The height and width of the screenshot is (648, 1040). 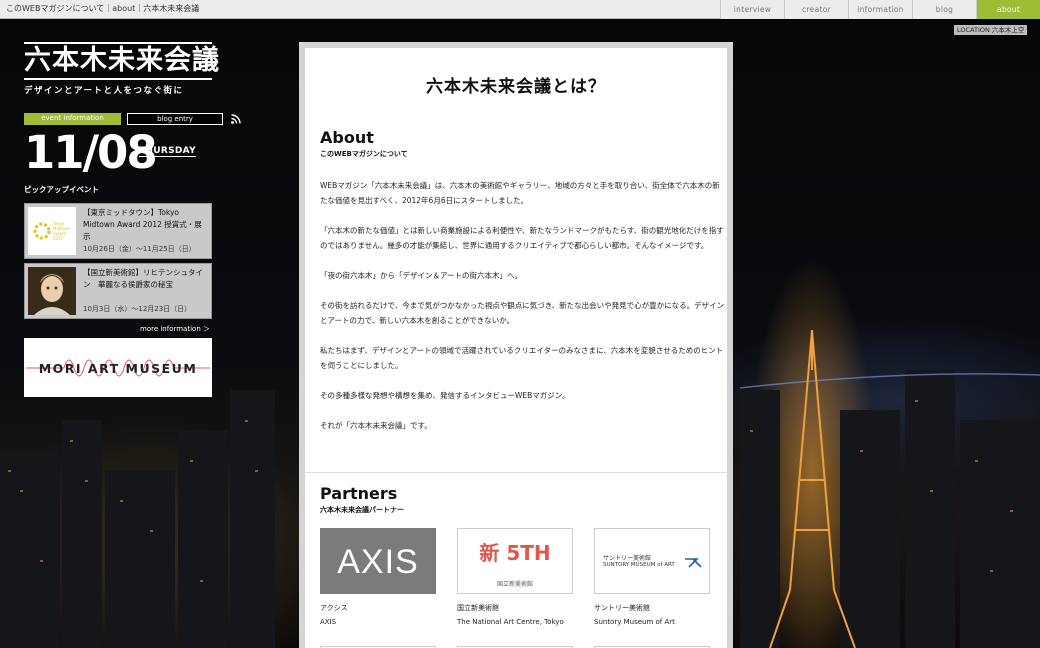 What do you see at coordinates (61, 189) in the screenshot?
I see `pickup-label: ピックアップイベント` at bounding box center [61, 189].